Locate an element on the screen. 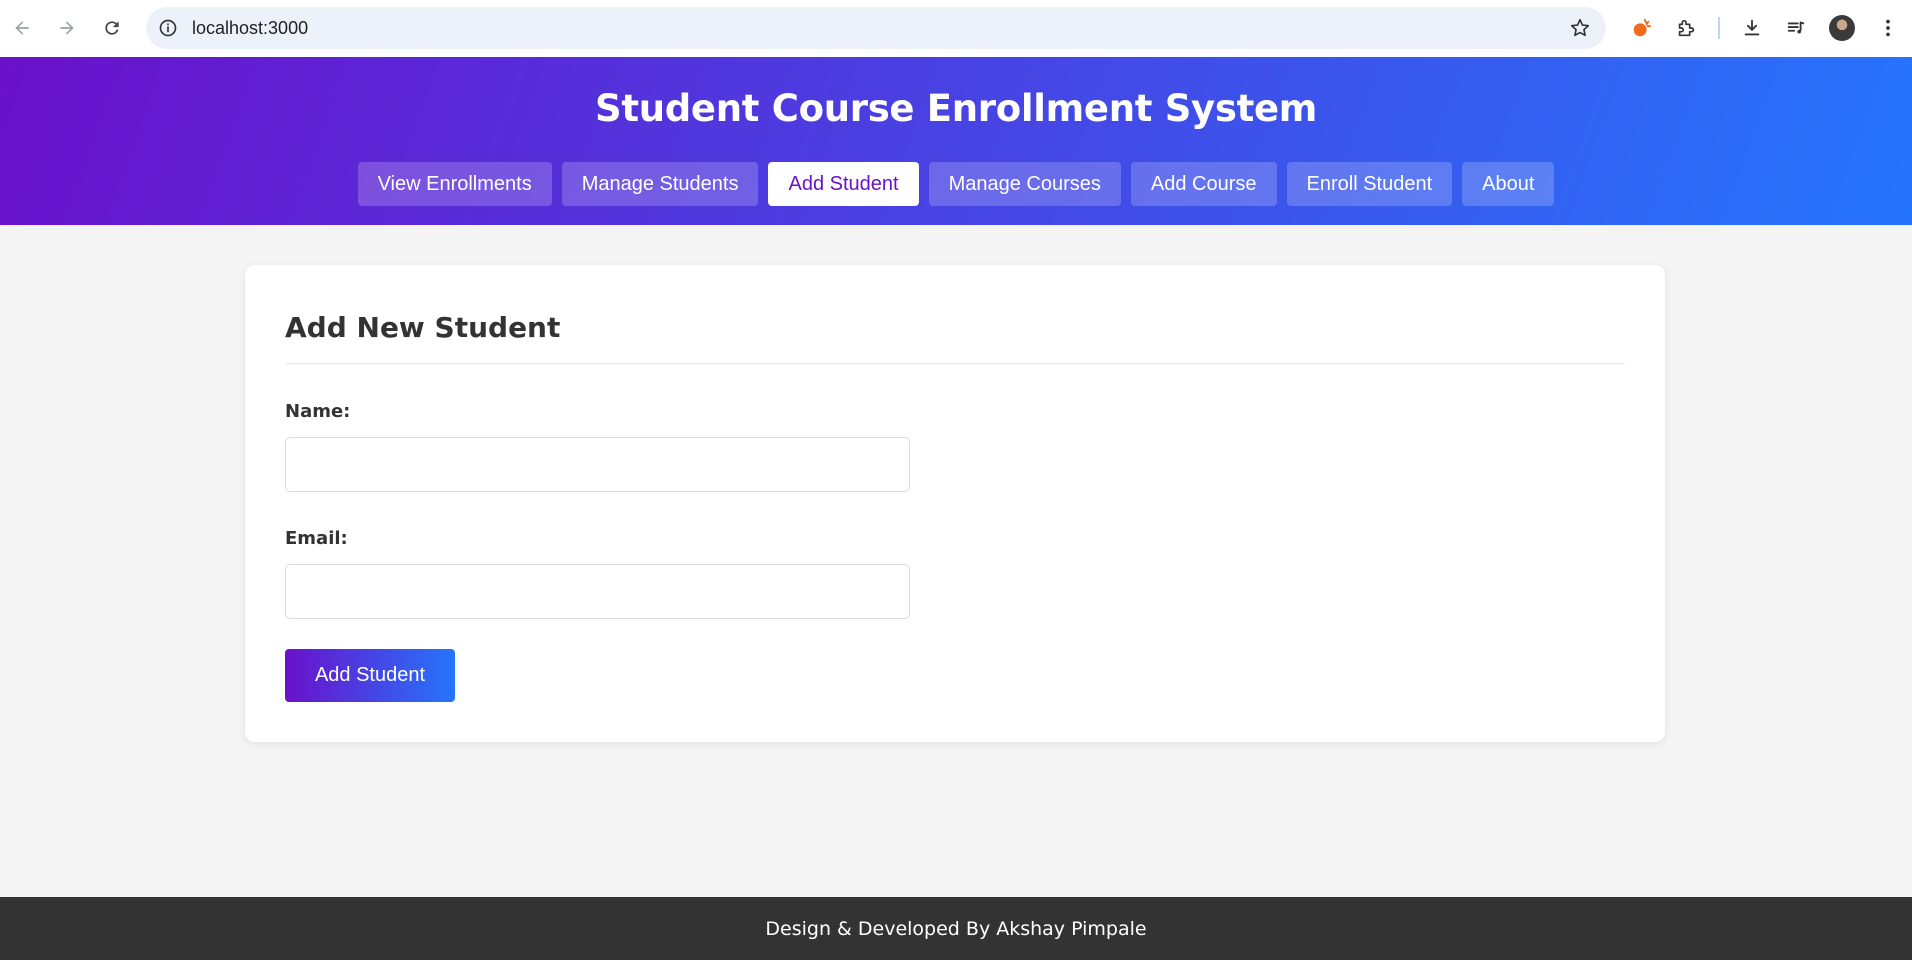 The image size is (1912, 960). nav-manage-students: Manage Students is located at coordinates (660, 184).